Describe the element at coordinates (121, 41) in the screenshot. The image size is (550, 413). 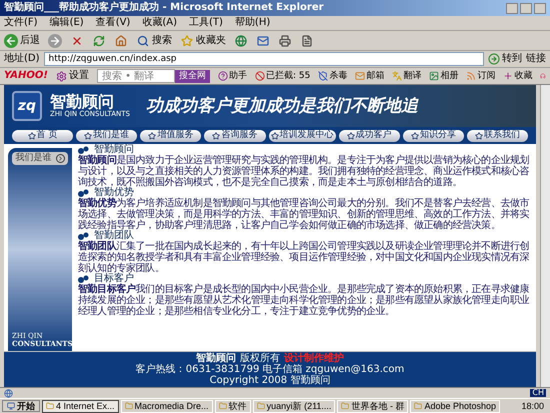
I see `home-icon` at that location.